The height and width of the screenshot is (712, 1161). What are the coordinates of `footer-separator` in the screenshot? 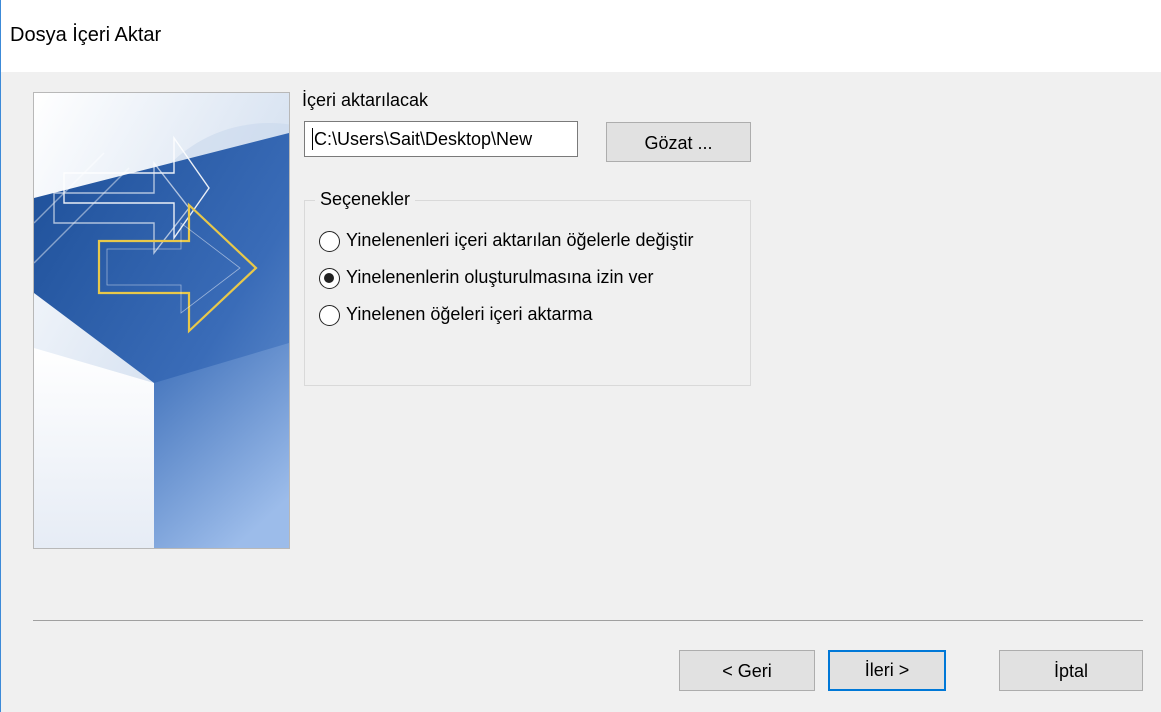 It's located at (588, 620).